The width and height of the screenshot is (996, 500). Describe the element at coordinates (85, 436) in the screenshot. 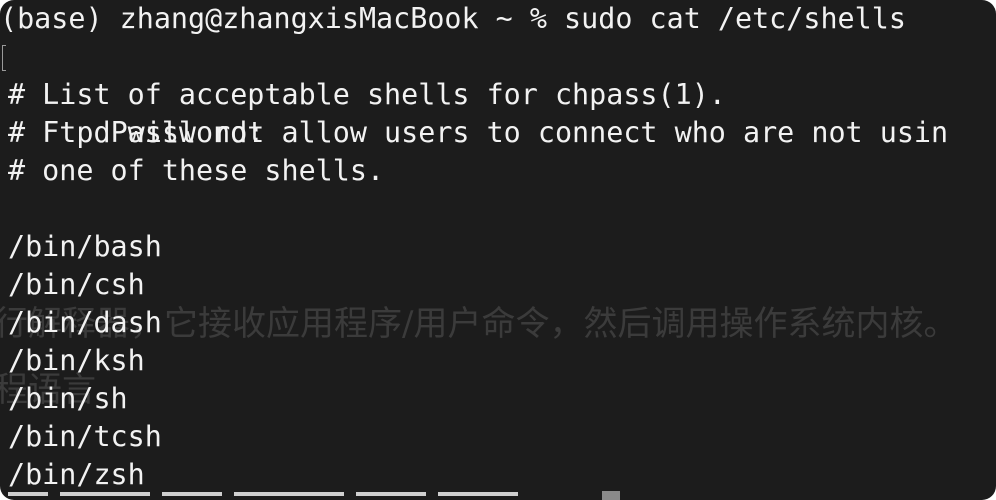

I see `shell-path: /bin/tcsh` at that location.